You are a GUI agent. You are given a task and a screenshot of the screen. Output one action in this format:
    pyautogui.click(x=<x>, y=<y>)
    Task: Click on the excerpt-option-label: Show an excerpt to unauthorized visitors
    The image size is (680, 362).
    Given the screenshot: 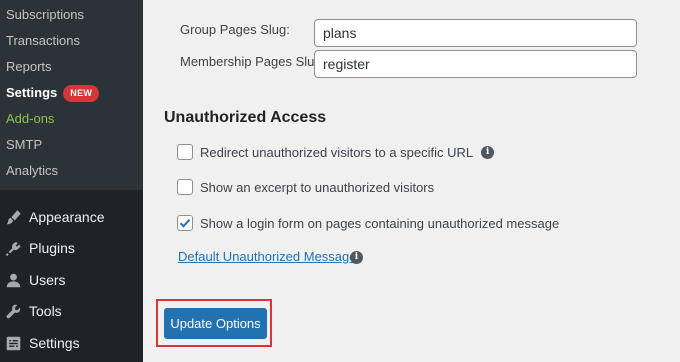 What is the action you would take?
    pyautogui.click(x=317, y=187)
    